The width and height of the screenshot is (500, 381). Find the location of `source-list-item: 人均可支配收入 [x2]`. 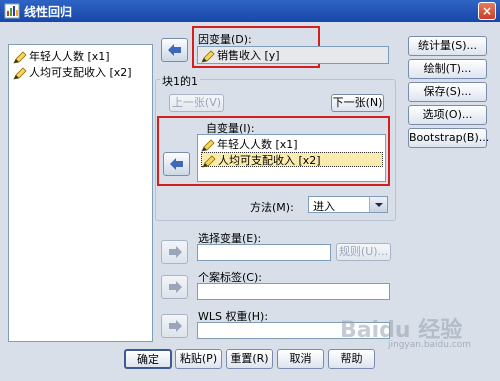

source-list-item: 人均可支配收入 [x2] is located at coordinates (74, 72).